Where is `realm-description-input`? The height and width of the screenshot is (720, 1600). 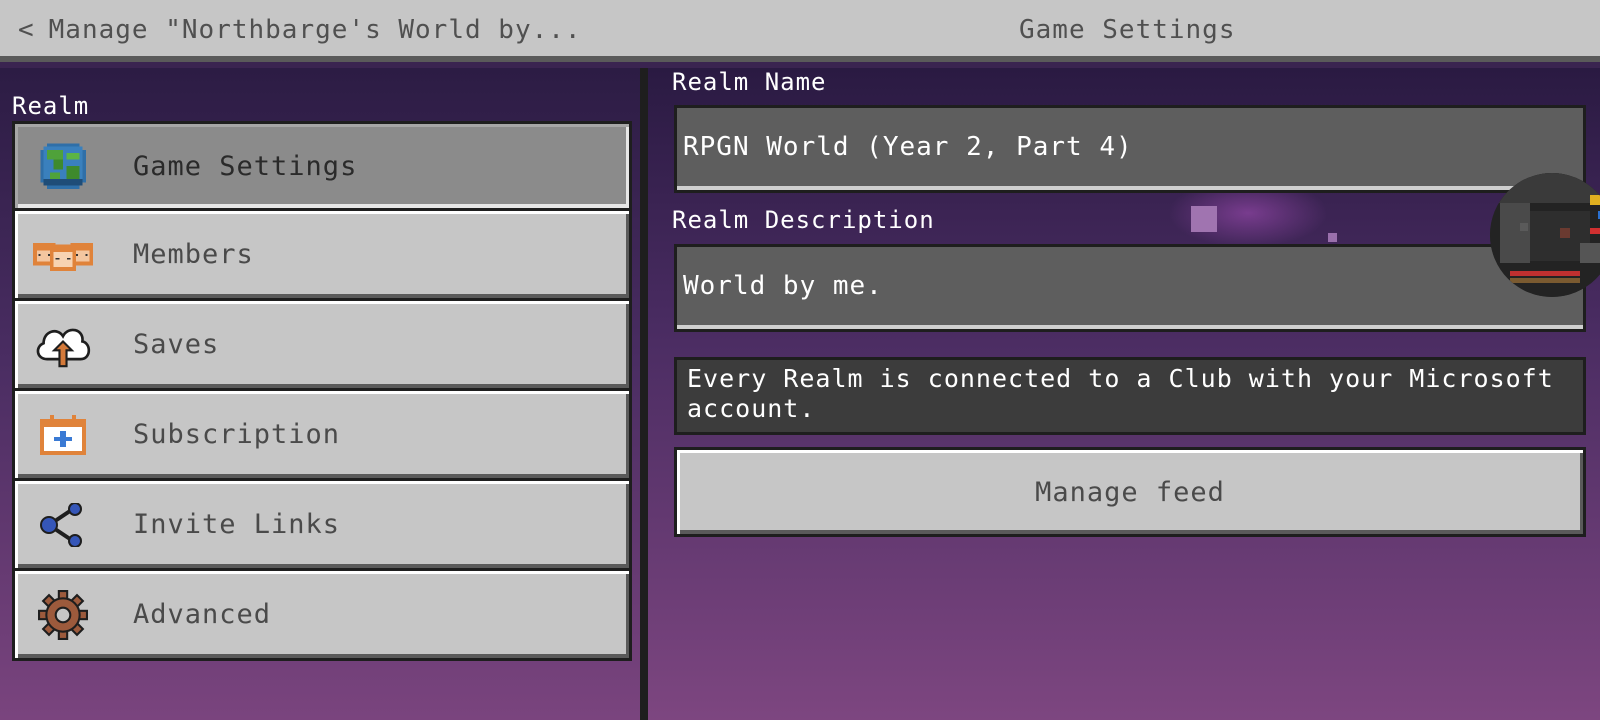
realm-description-input is located at coordinates (1130, 288).